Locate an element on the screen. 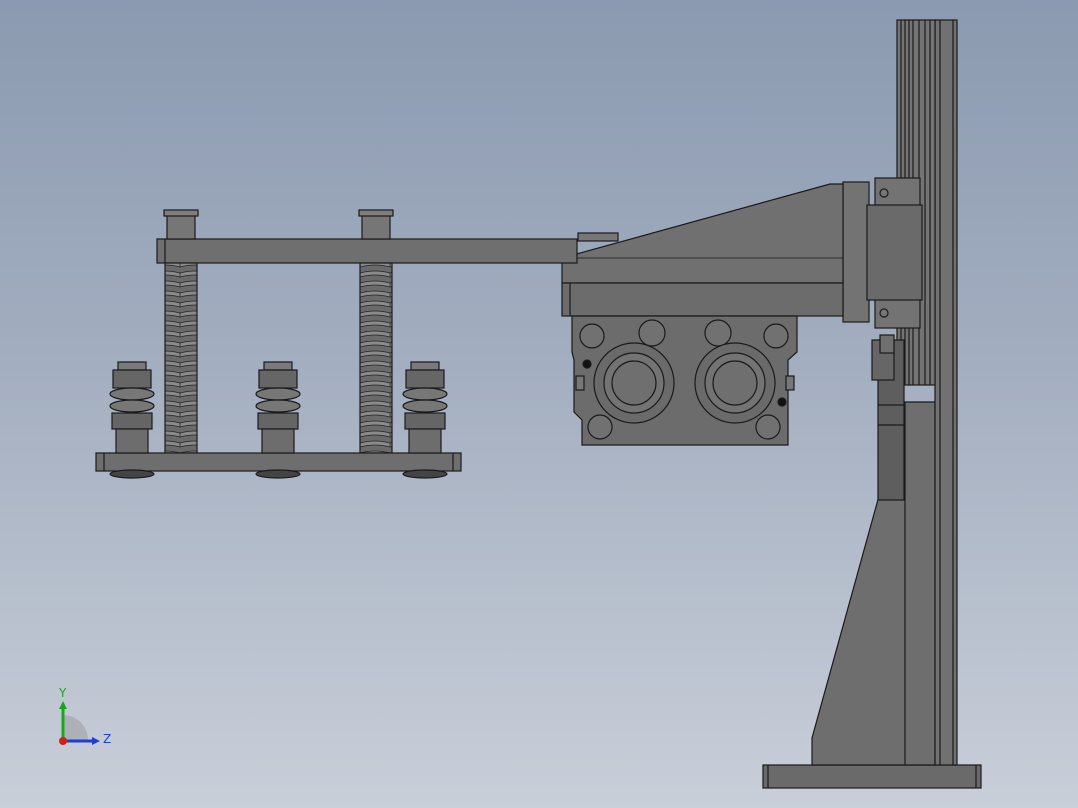  spring-left is located at coordinates (181, 358).